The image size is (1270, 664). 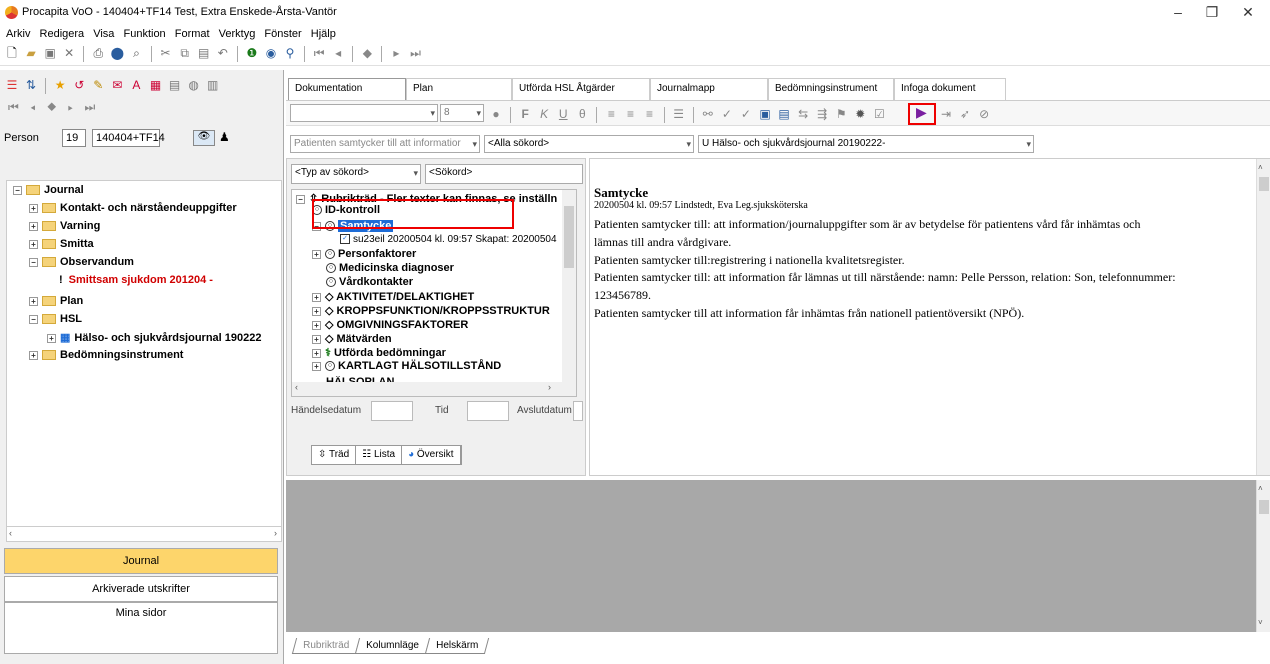 What do you see at coordinates (488, 411) in the screenshot?
I see `time-field` at bounding box center [488, 411].